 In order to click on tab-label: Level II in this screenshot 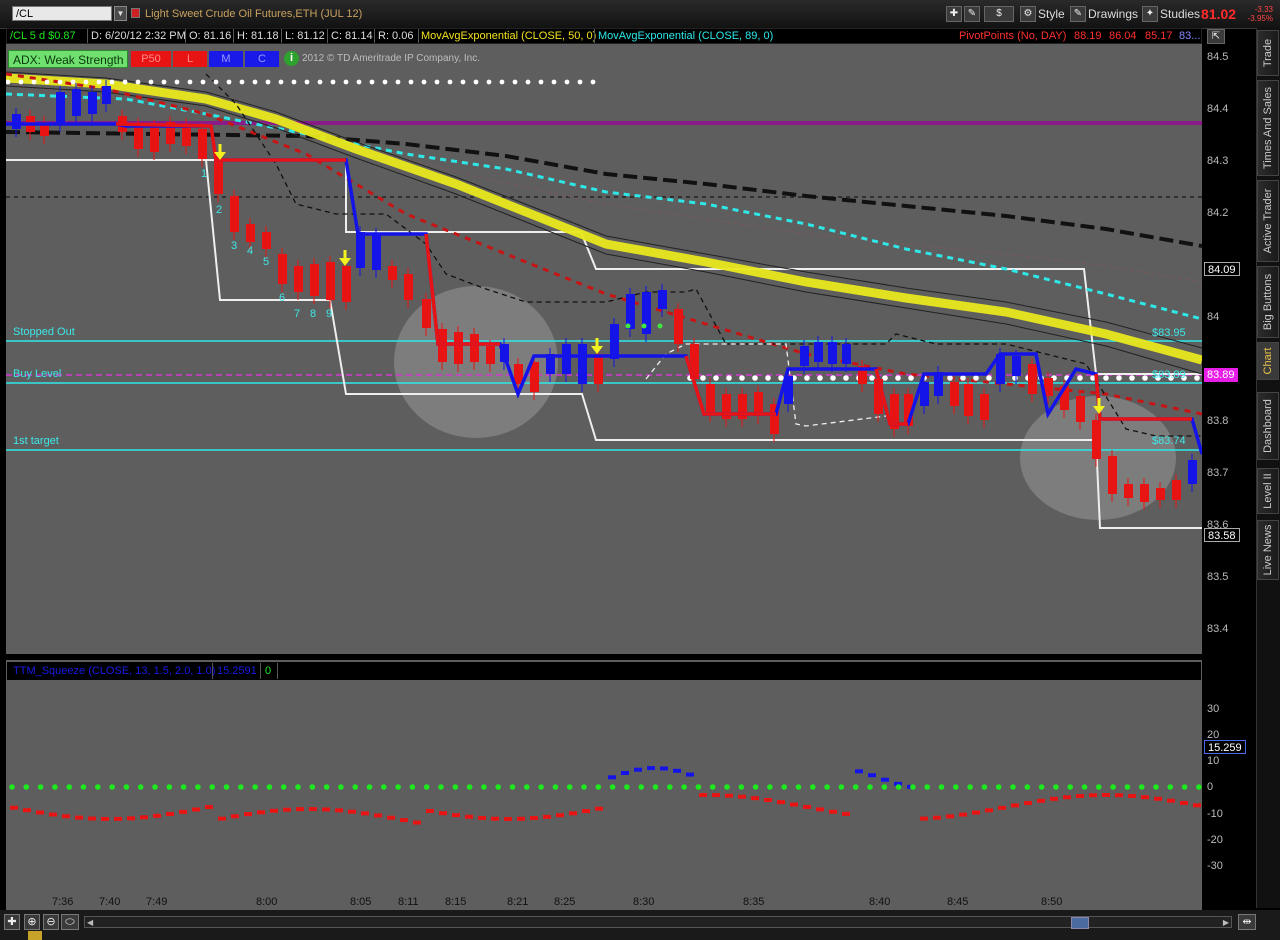, I will do `click(1268, 491)`.